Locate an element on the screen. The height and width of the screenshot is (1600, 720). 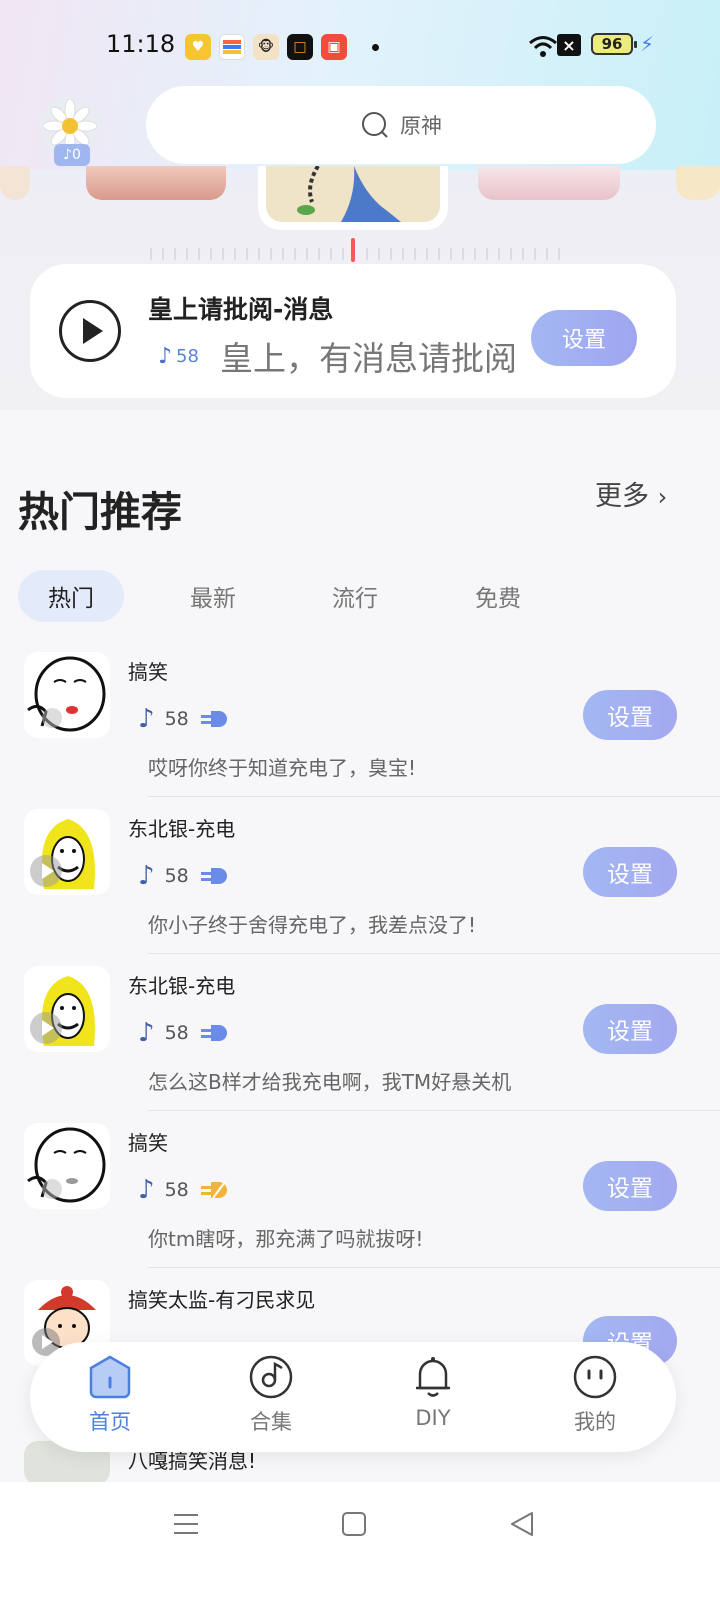
nav-label: 我的 is located at coordinates (595, 1422).